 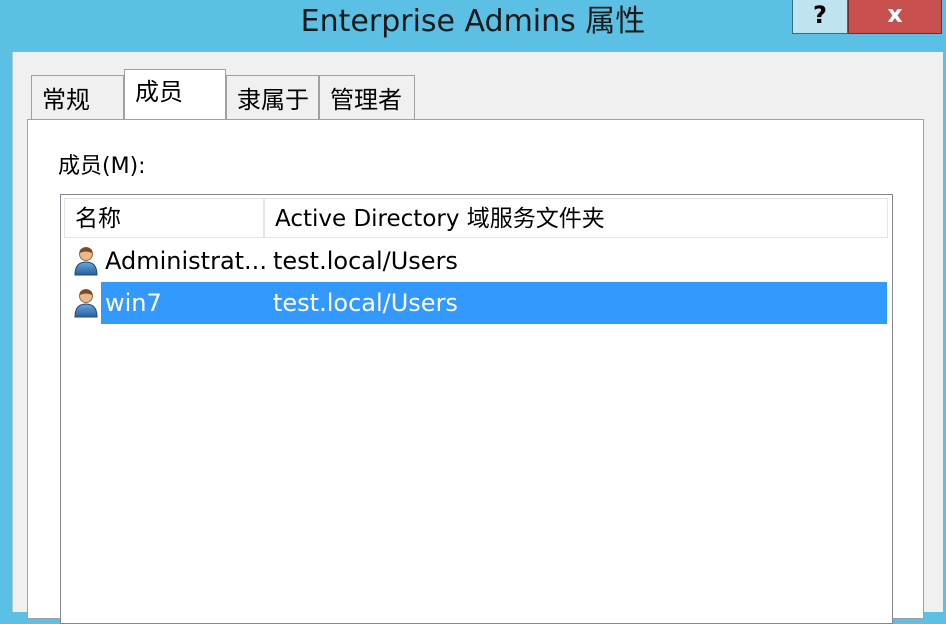 I want to click on column-header-name: 名称, so click(x=164, y=218).